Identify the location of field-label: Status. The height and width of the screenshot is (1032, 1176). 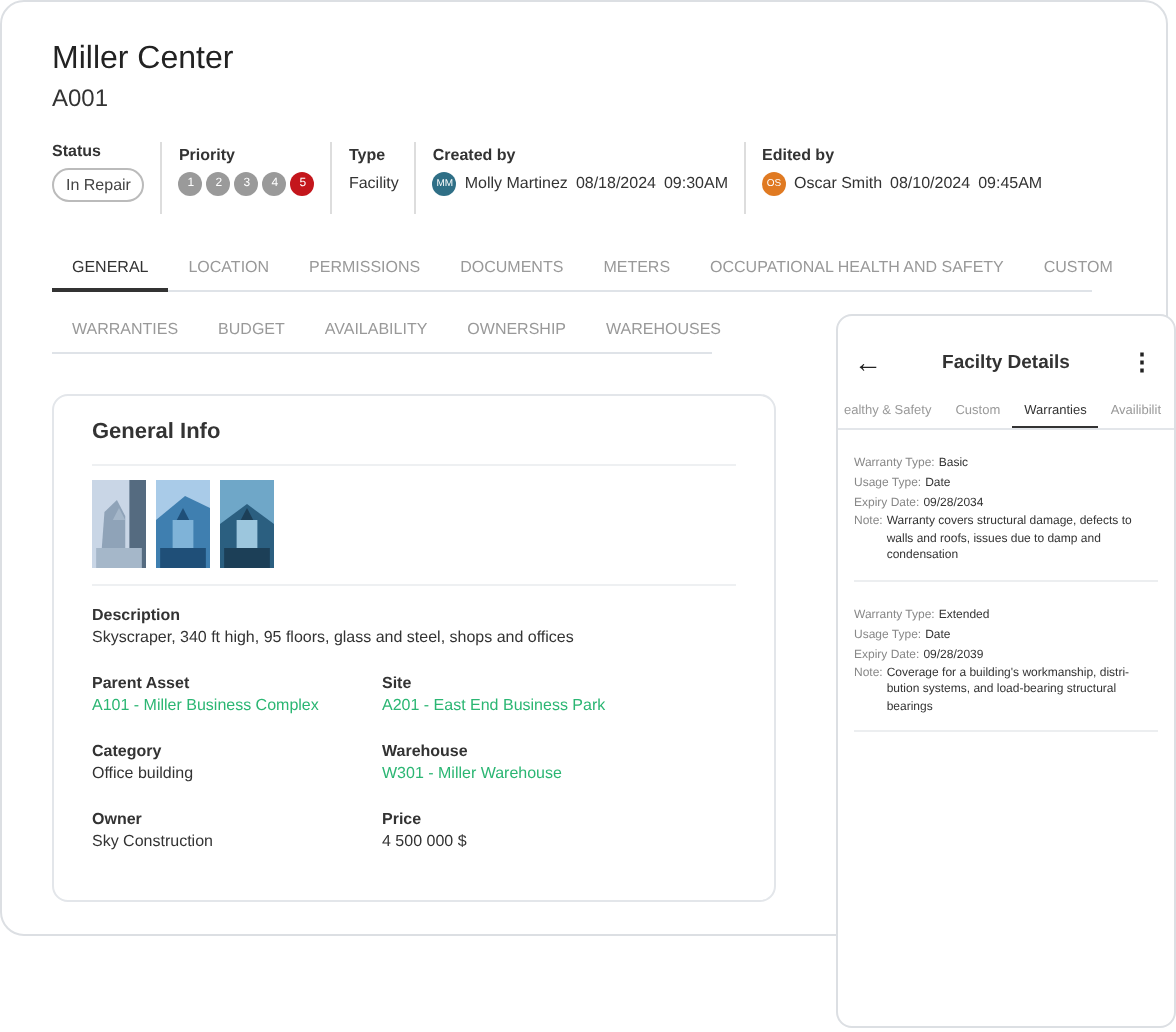
(77, 151).